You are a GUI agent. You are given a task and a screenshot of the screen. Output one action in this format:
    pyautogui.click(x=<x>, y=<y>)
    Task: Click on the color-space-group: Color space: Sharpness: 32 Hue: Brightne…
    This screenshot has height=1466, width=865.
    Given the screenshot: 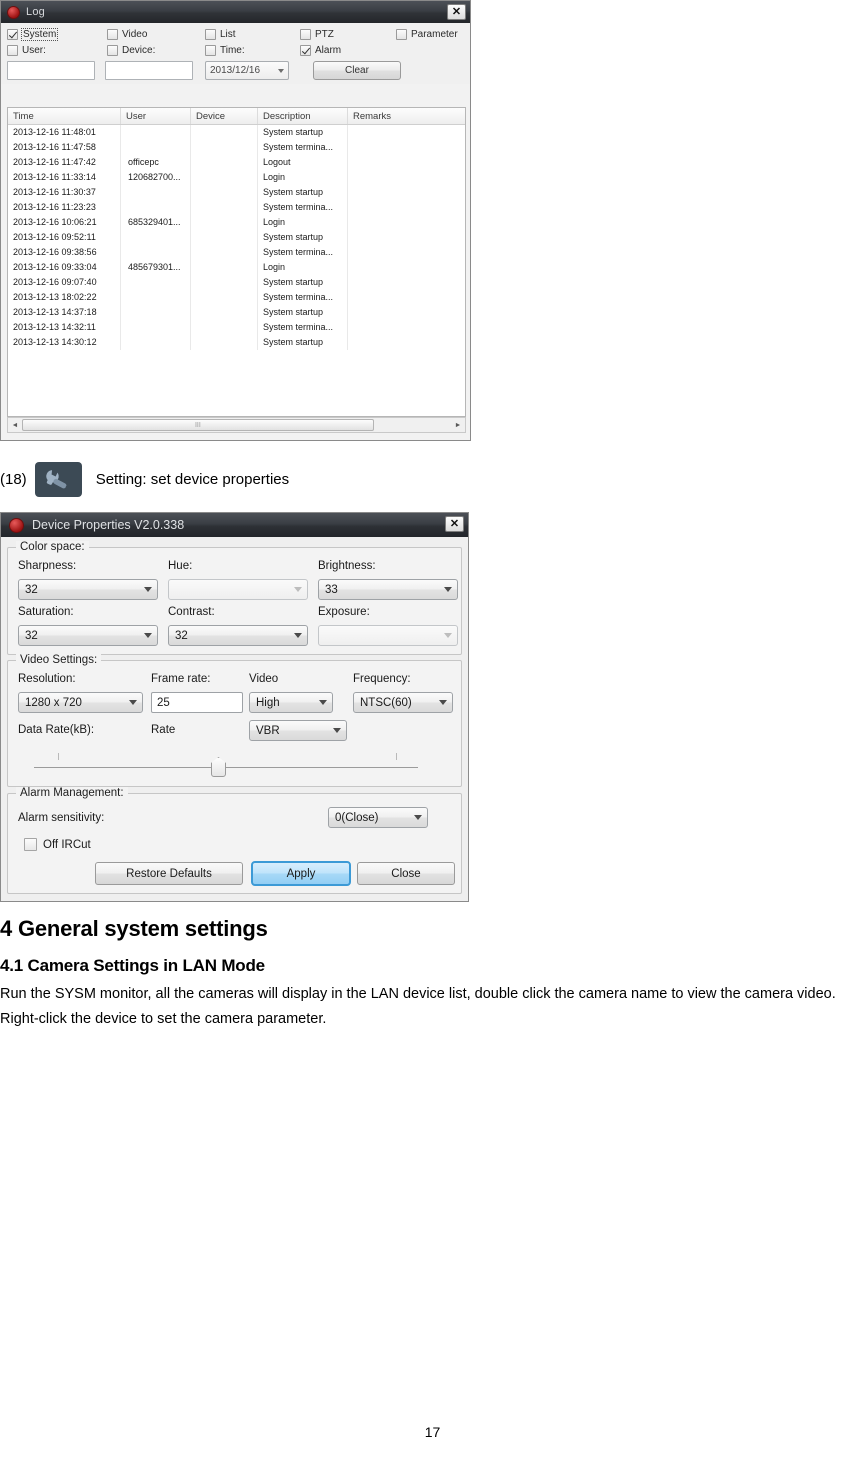 What is the action you would take?
    pyautogui.click(x=234, y=598)
    